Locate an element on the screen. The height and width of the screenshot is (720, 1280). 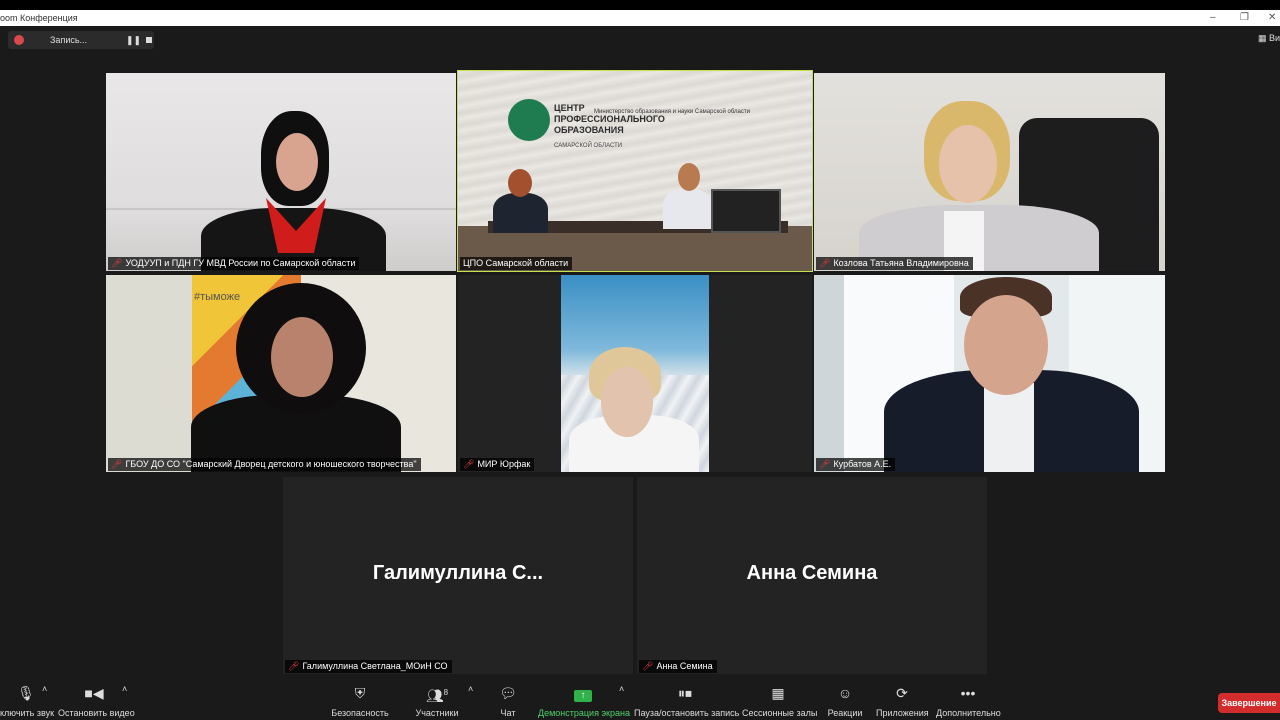
more-dots-icon: ••• is located at coordinates (968, 693).